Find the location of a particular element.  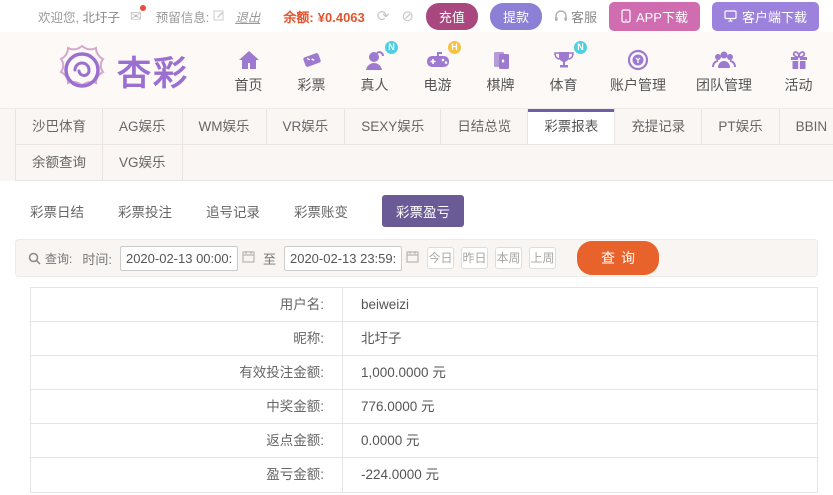

main-tab: VR娱乐 is located at coordinates (306, 126).